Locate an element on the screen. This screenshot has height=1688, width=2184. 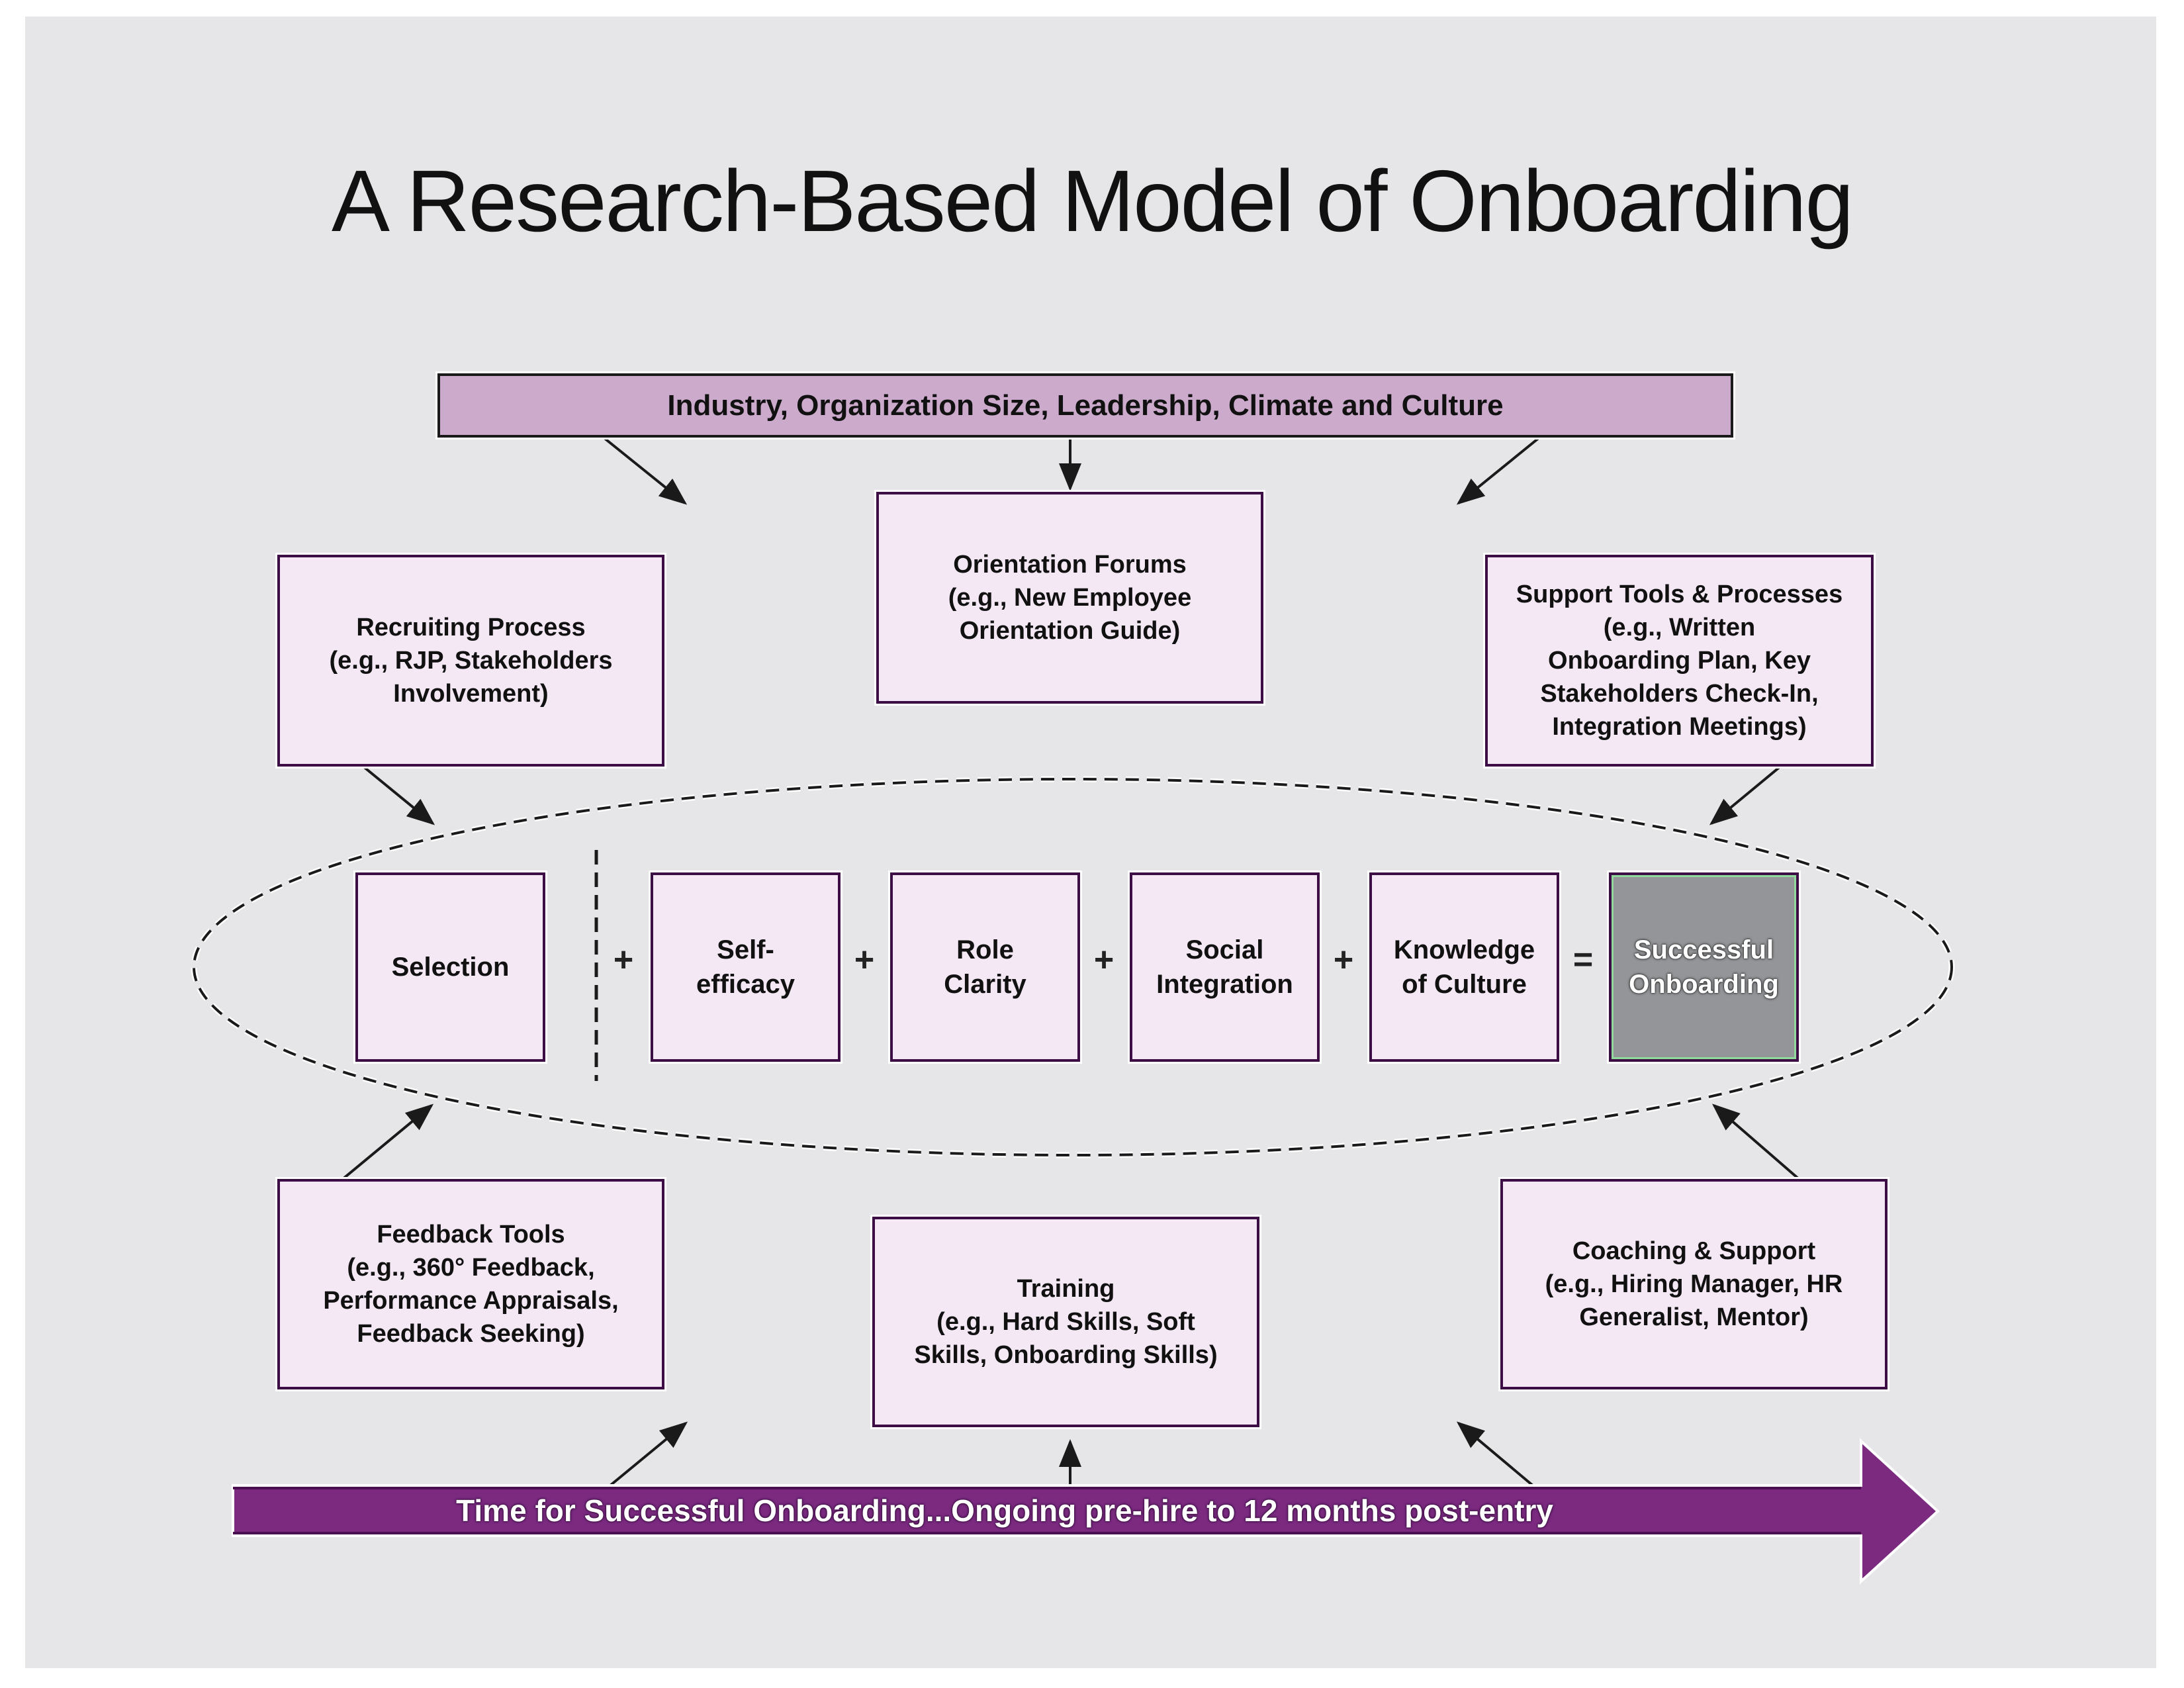
knowledge-of-culture-box: Knowledge of Culture is located at coordinates (1464, 967).